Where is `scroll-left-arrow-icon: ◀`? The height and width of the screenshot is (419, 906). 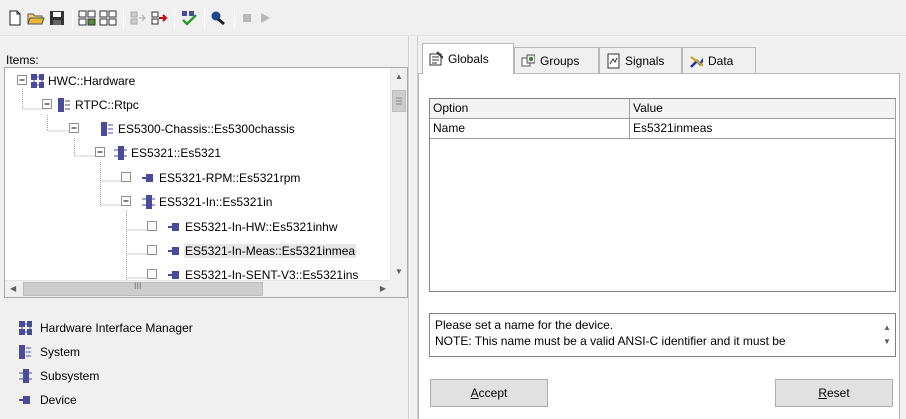 scroll-left-arrow-icon: ◀ is located at coordinates (13, 288).